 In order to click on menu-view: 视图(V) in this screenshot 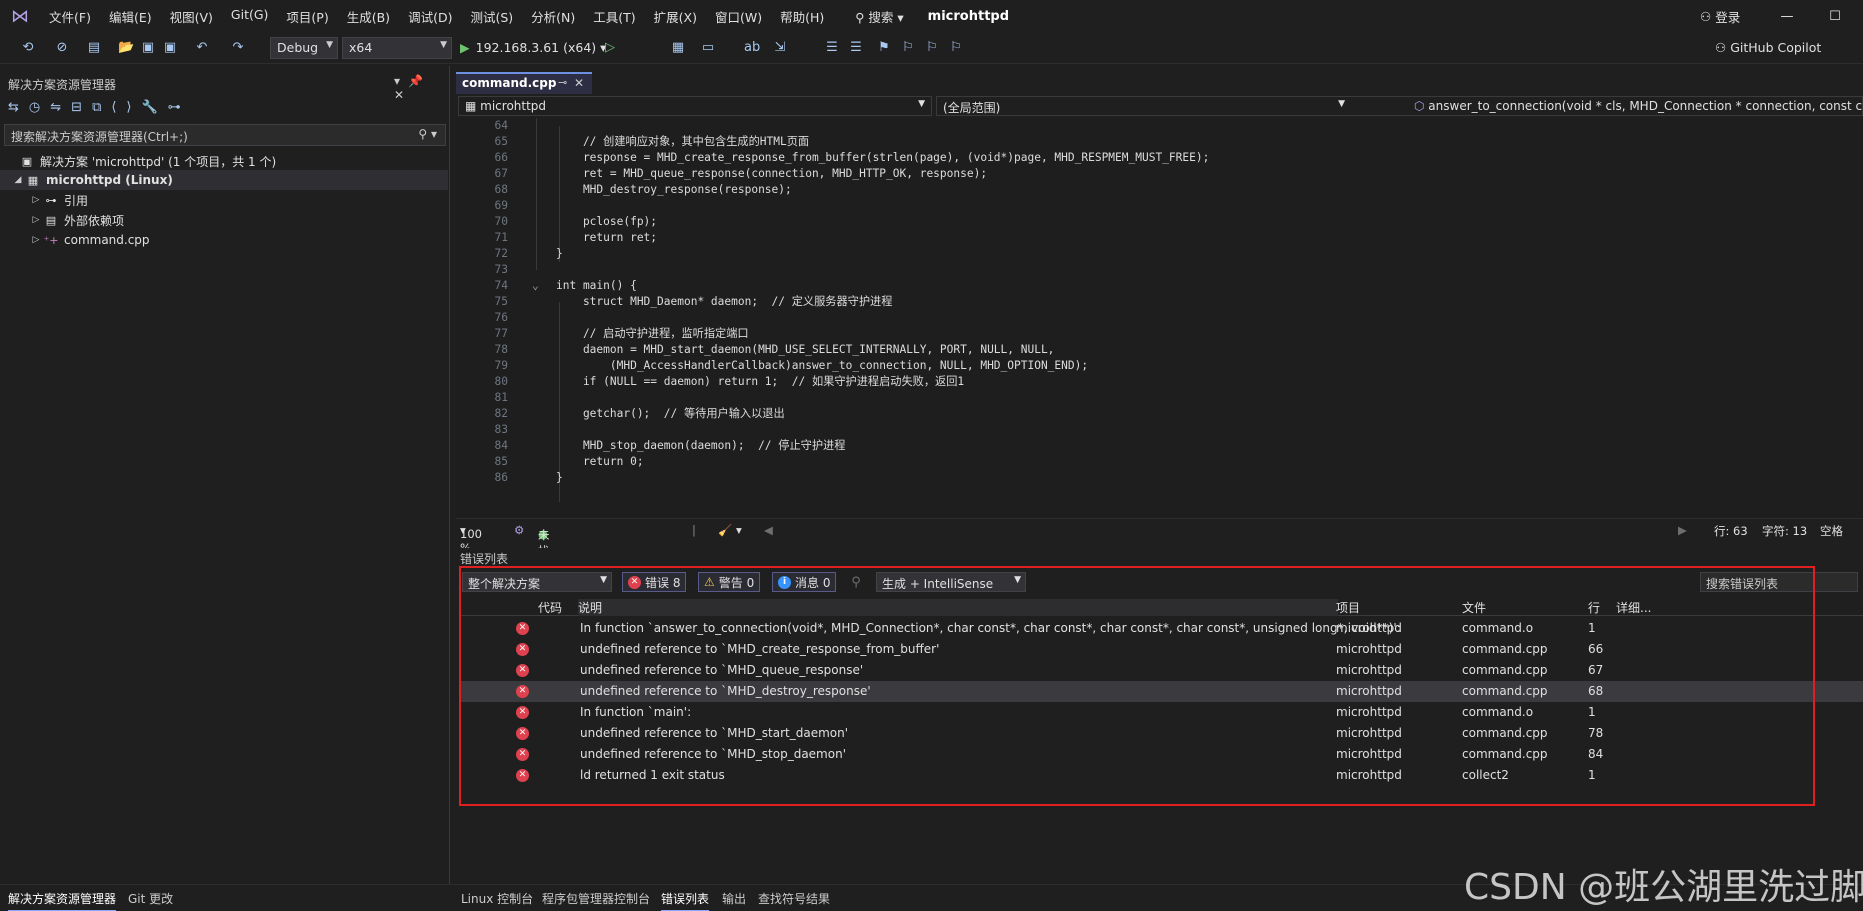, I will do `click(191, 16)`.